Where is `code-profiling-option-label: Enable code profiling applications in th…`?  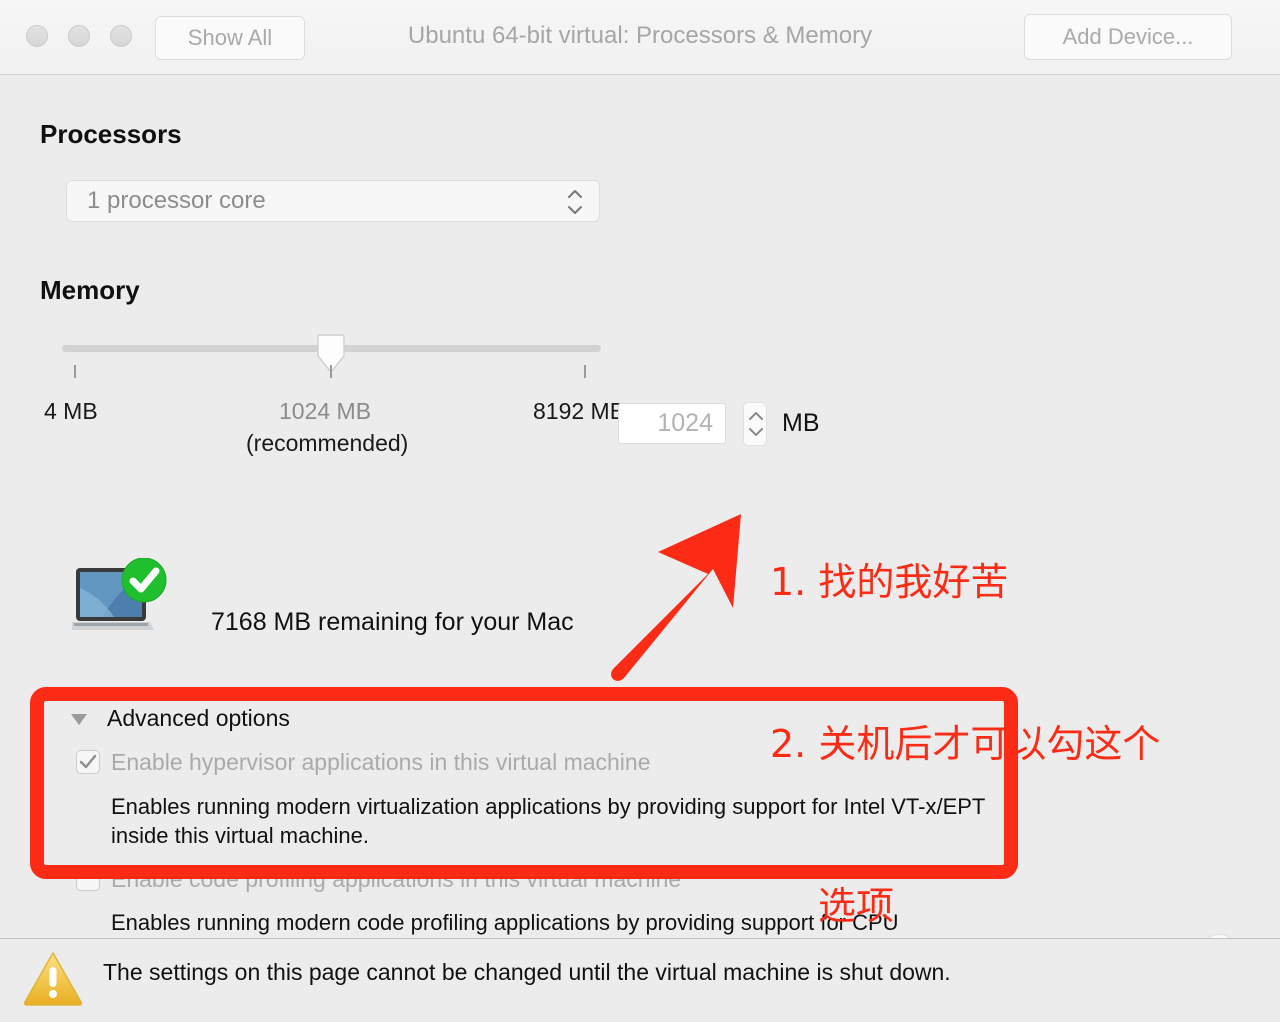 code-profiling-option-label: Enable code profiling applications in th… is located at coordinates (396, 879).